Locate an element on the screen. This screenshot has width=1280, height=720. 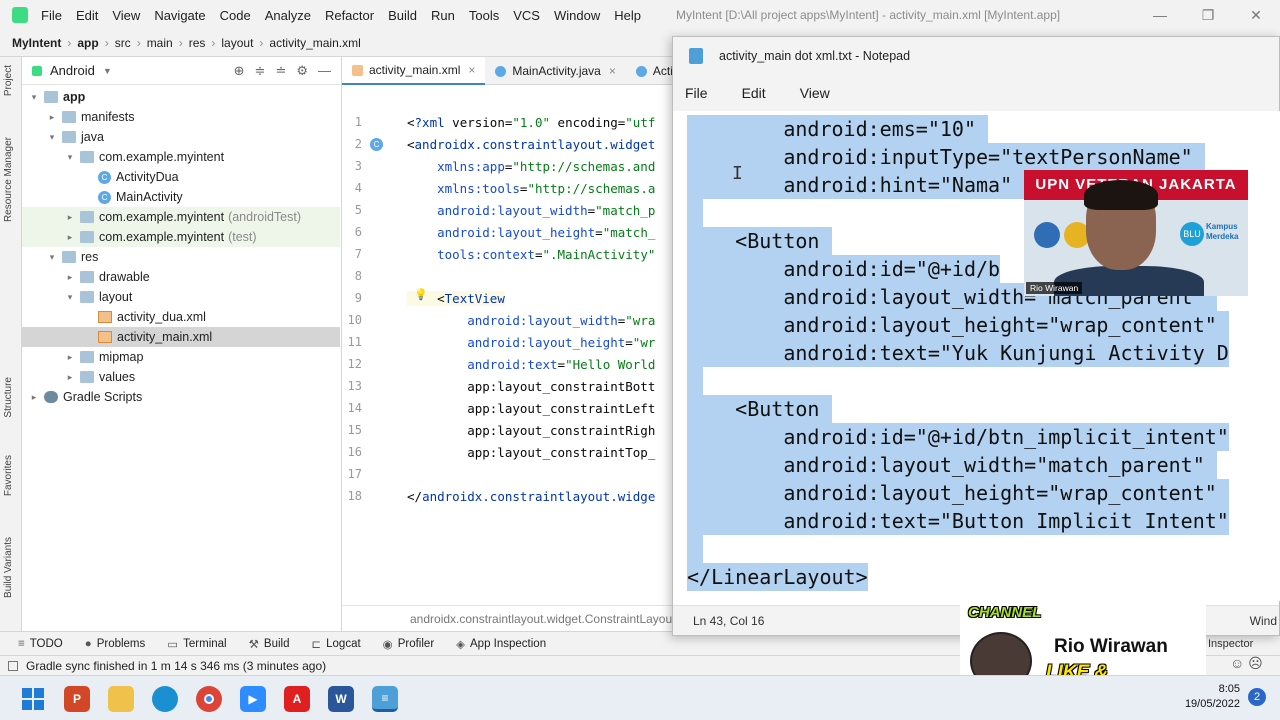
menu-navigate: Navigate is located at coordinates (179, 15).